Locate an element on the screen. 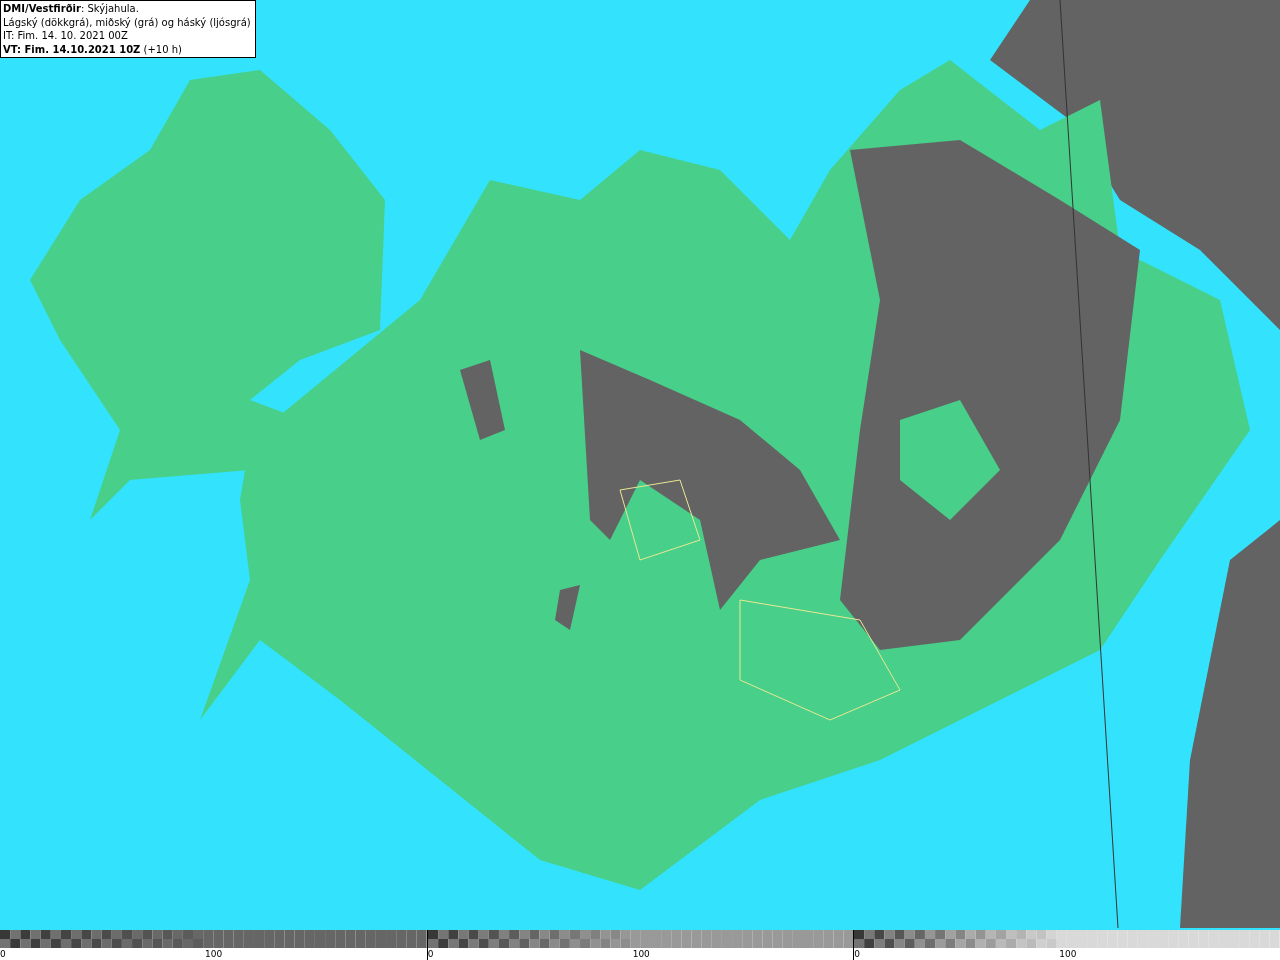 This screenshot has width=1280, height=960. info-line: VT: Fim. 14.10.2021 10Z (+10 h) is located at coordinates (93, 49).